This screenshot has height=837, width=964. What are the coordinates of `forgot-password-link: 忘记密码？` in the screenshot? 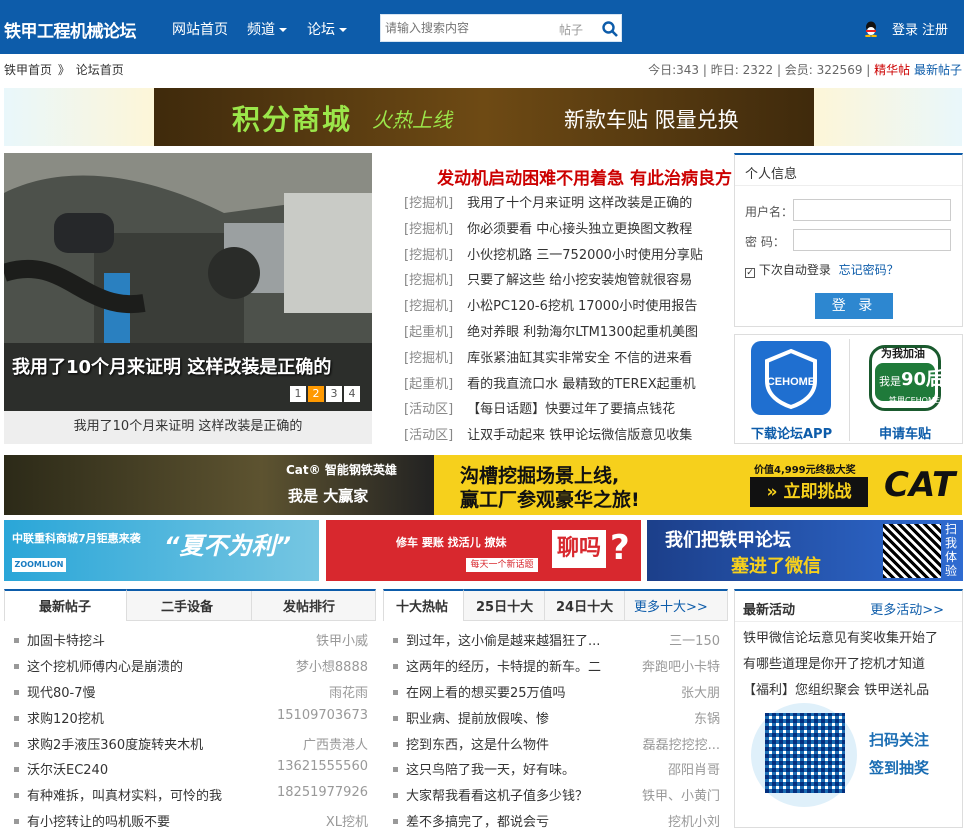 It's located at (869, 270).